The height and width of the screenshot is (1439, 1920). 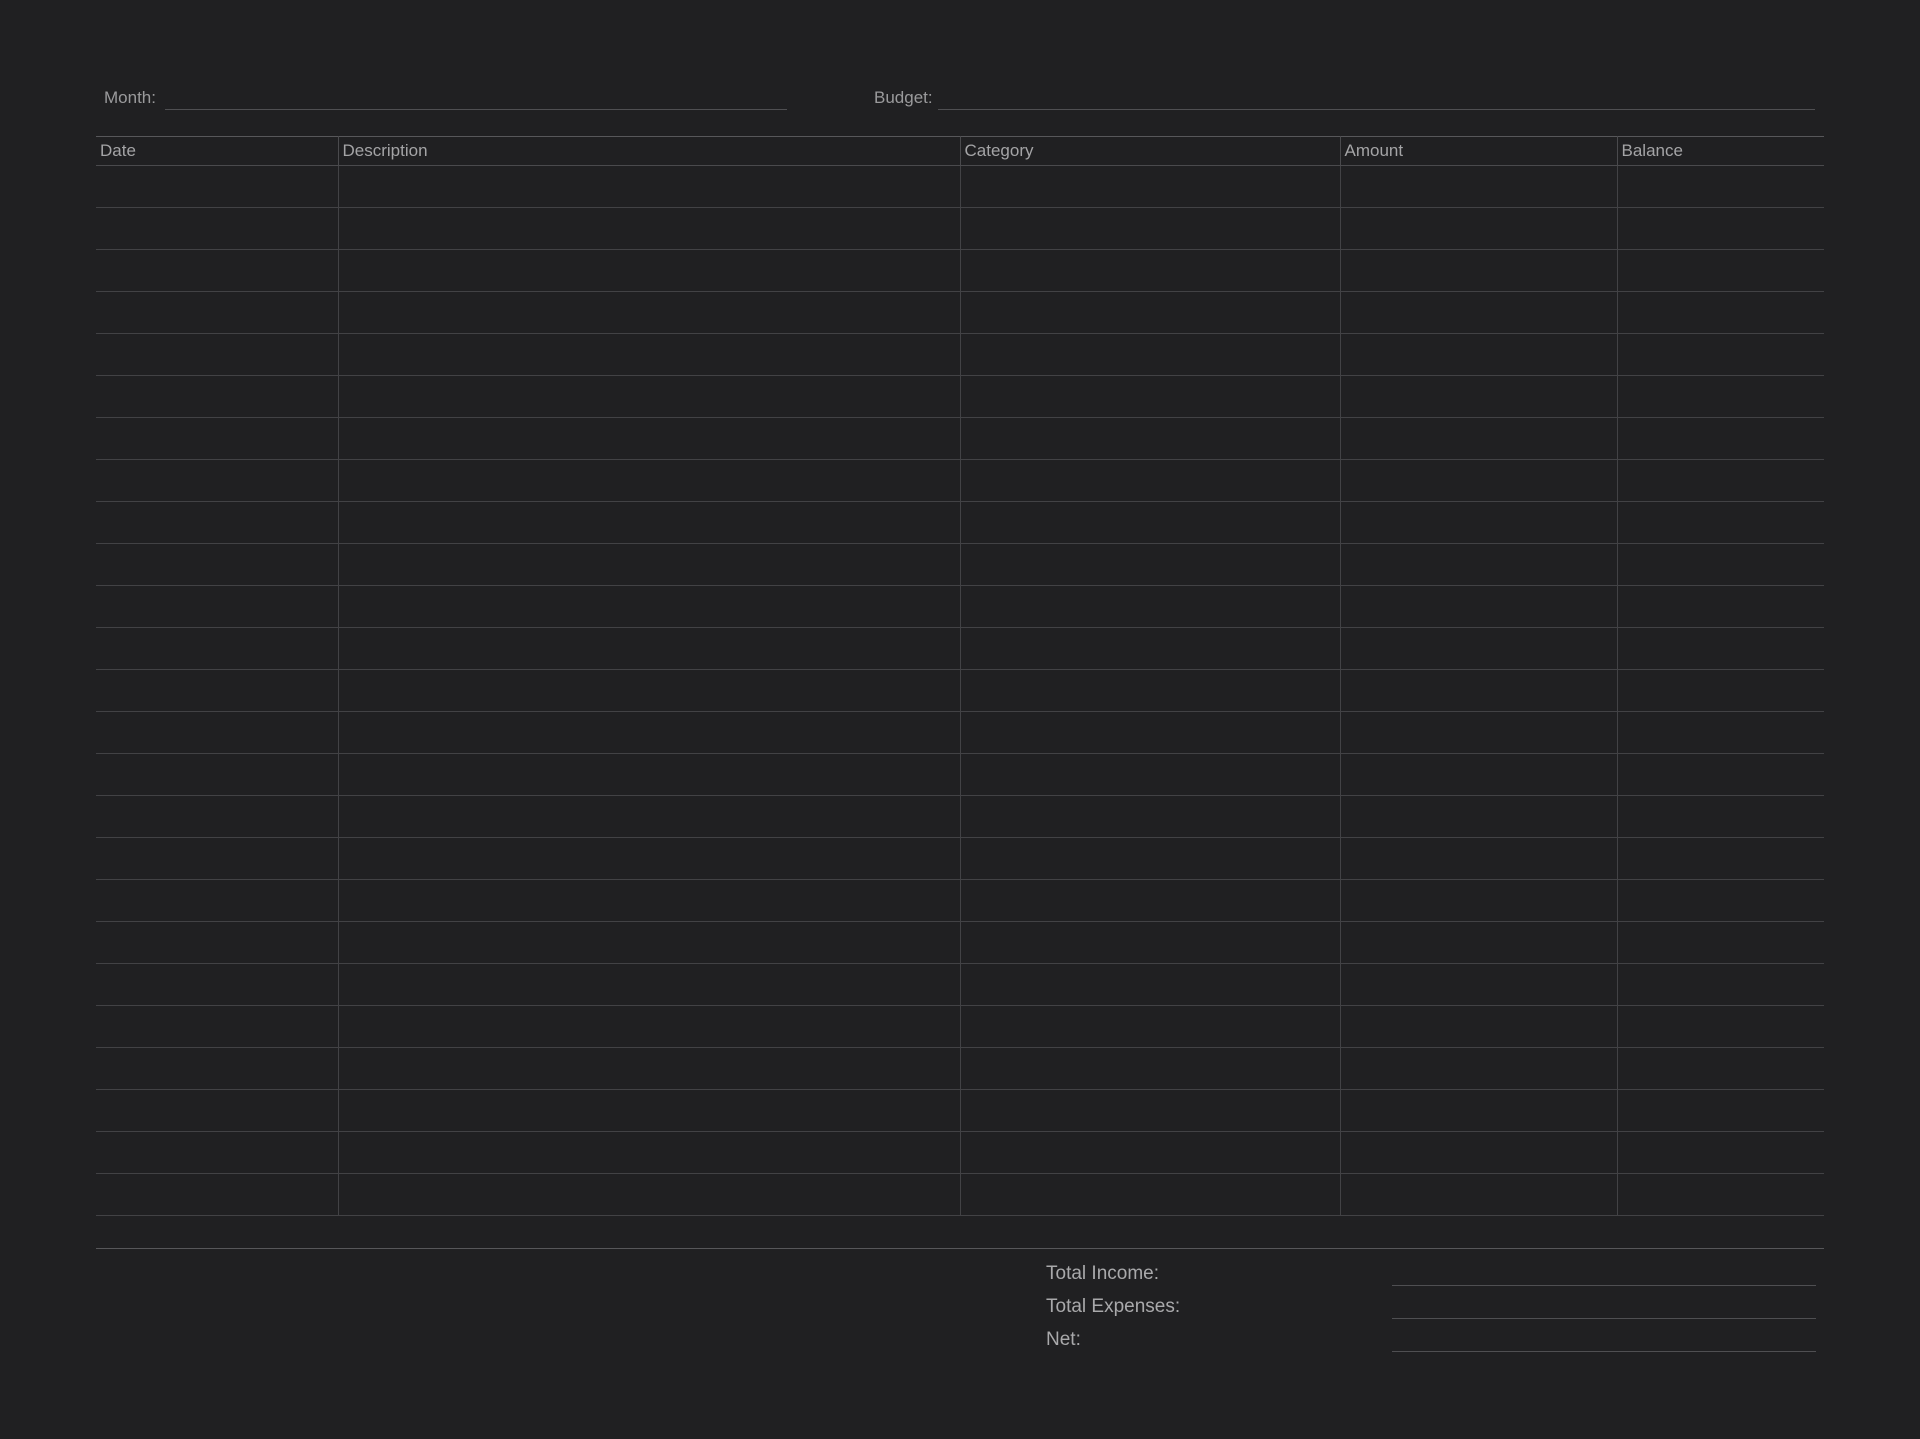 What do you see at coordinates (476, 109) in the screenshot?
I see `month-input-line` at bounding box center [476, 109].